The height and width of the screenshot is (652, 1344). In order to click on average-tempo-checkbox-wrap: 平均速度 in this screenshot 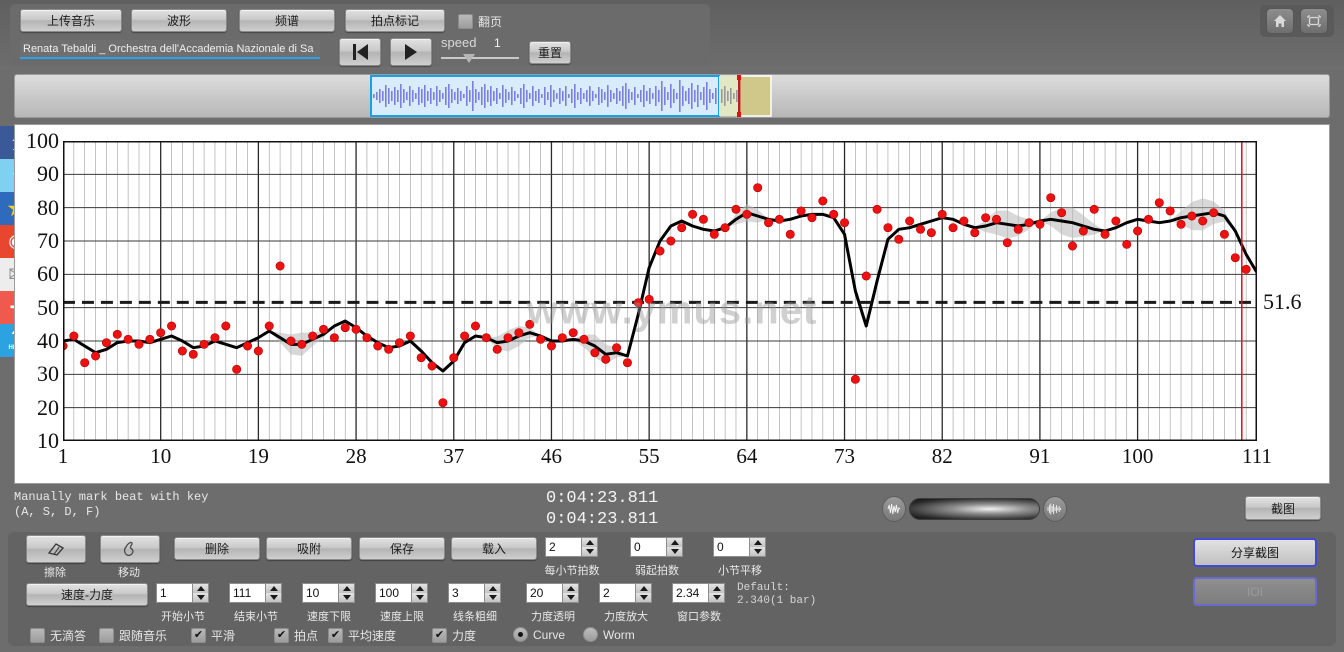, I will do `click(362, 635)`.